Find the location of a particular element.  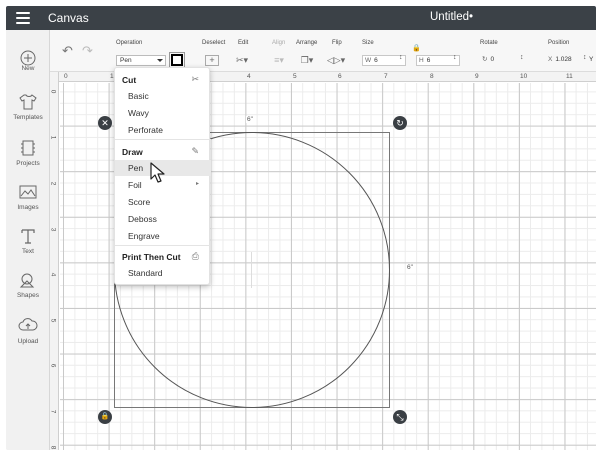

center-mark is located at coordinates (251, 270).